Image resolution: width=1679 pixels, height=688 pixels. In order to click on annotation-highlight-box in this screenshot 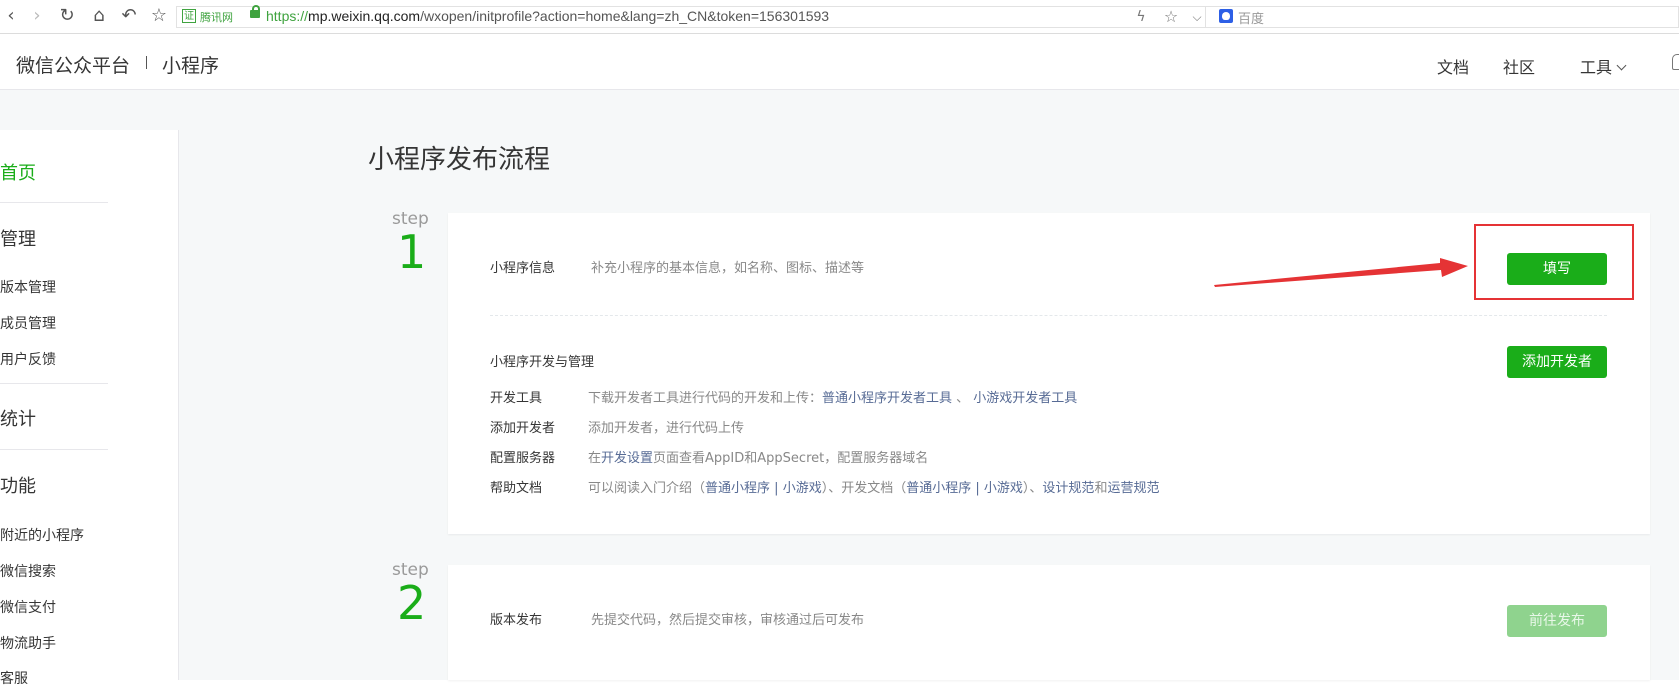, I will do `click(1554, 262)`.